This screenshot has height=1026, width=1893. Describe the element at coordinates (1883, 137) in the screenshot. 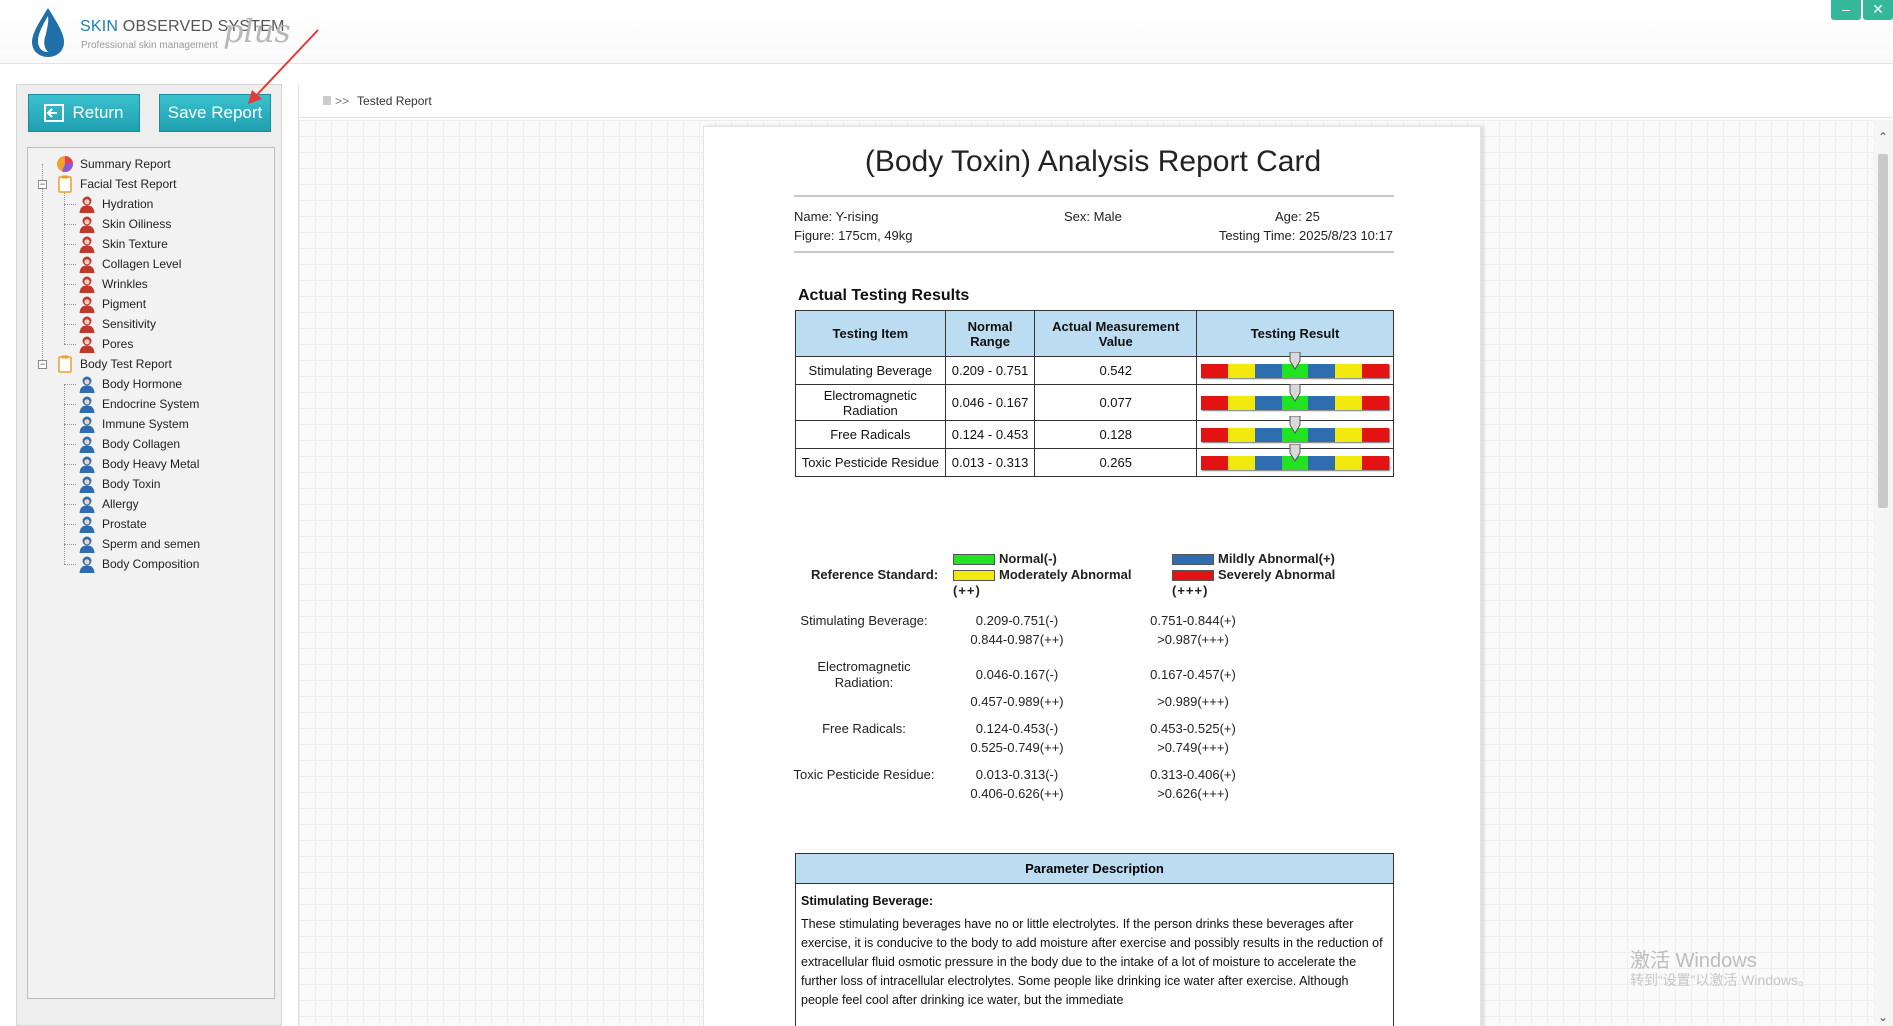

I see `scroll-up-icon: ⌃` at that location.